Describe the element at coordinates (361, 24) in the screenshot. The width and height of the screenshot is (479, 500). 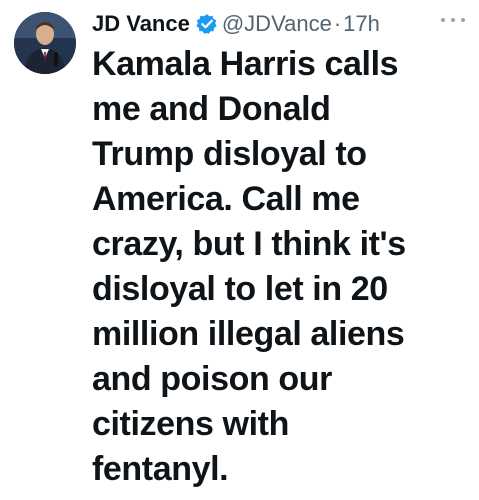
I see `tweet-timestamp: 17h` at that location.